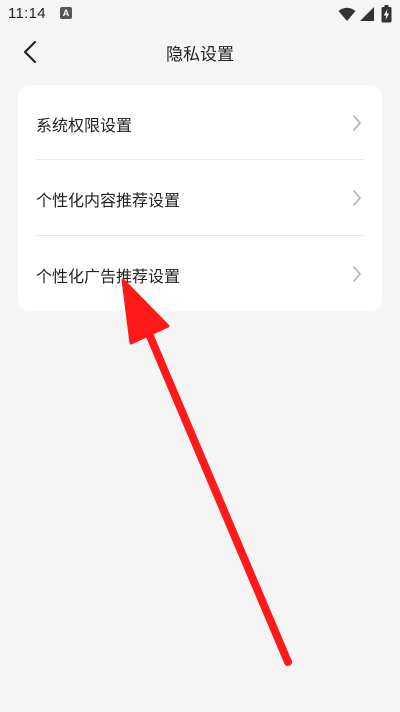 This screenshot has height=712, width=400. What do you see at coordinates (200, 14) in the screenshot?
I see `status-bar: 11:14 A` at bounding box center [200, 14].